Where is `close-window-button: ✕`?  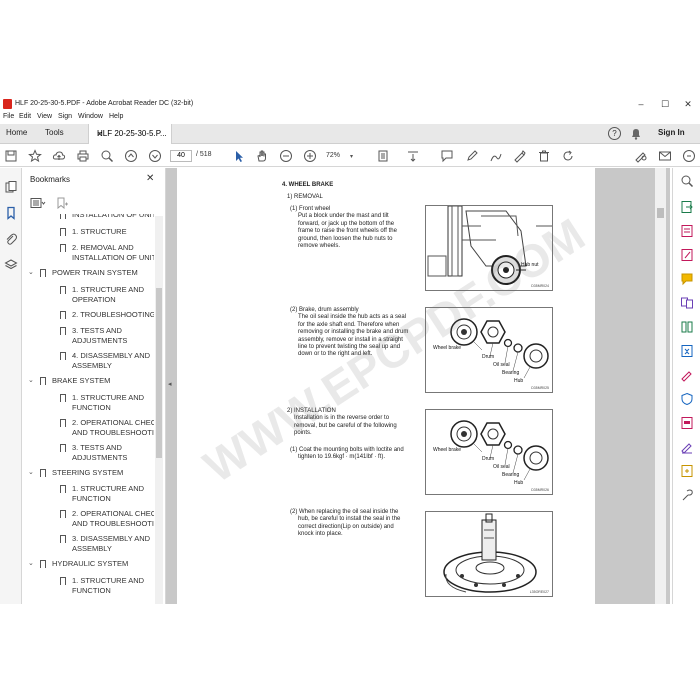 close-window-button: ✕ is located at coordinates (688, 104).